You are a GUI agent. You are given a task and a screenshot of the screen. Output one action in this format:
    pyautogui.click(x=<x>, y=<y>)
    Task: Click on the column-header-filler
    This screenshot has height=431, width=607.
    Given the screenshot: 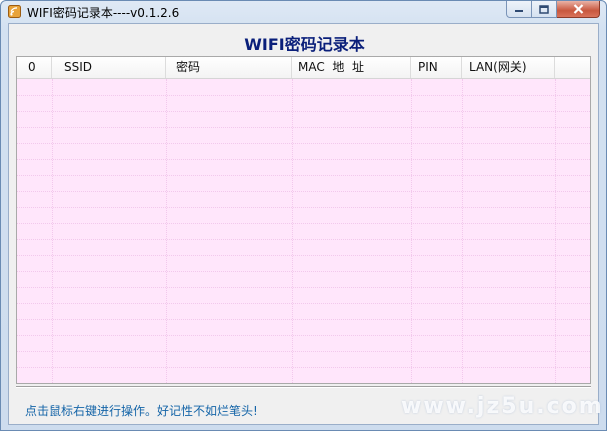 What is the action you would take?
    pyautogui.click(x=572, y=67)
    